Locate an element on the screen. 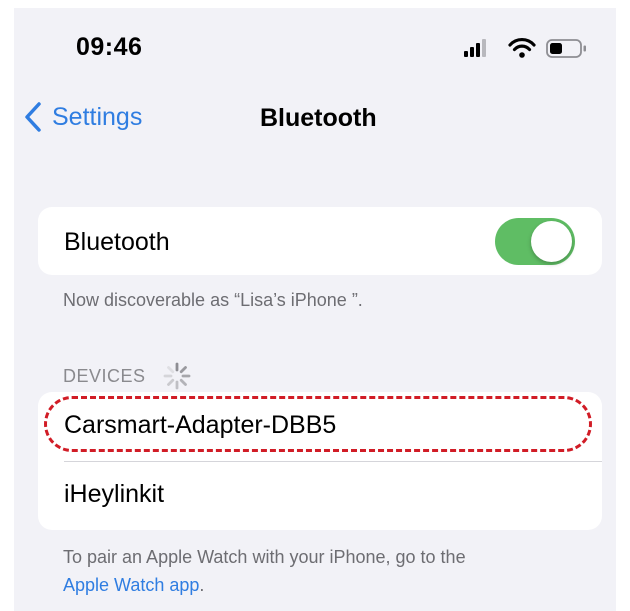 This screenshot has height=611, width=630. devices-section-header: DEVICES is located at coordinates (127, 376).